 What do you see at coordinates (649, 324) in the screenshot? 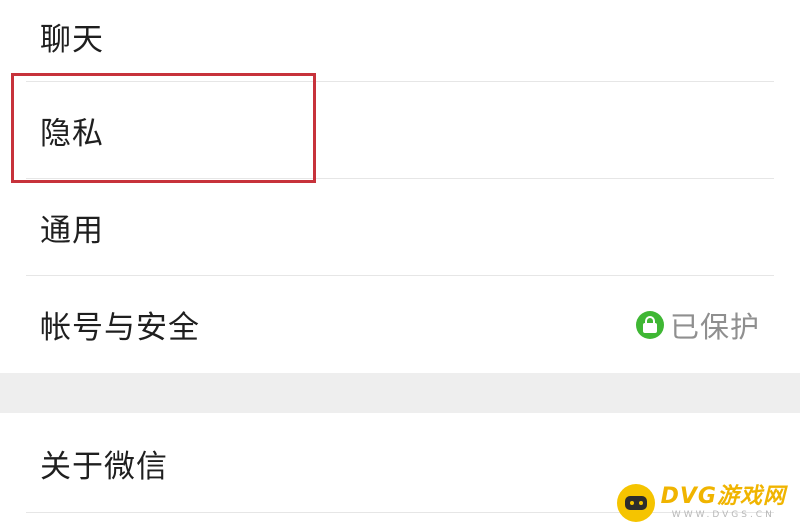
I see `lock-icon` at bounding box center [649, 324].